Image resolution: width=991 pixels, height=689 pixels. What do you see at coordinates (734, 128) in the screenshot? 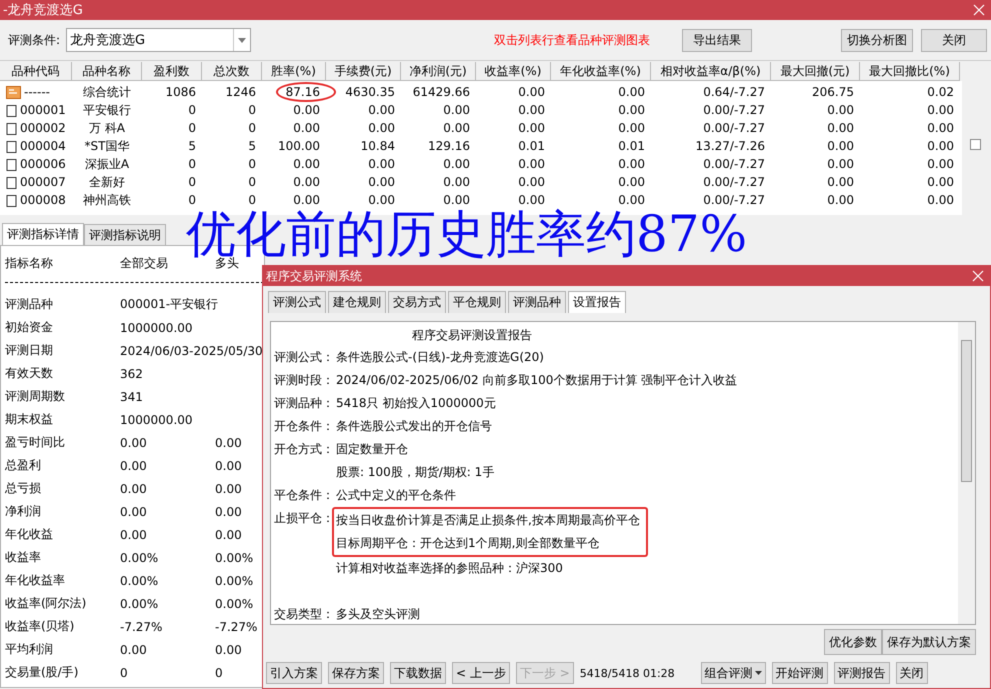
I see `table-cell-text: 0.00/-7.27` at bounding box center [734, 128].